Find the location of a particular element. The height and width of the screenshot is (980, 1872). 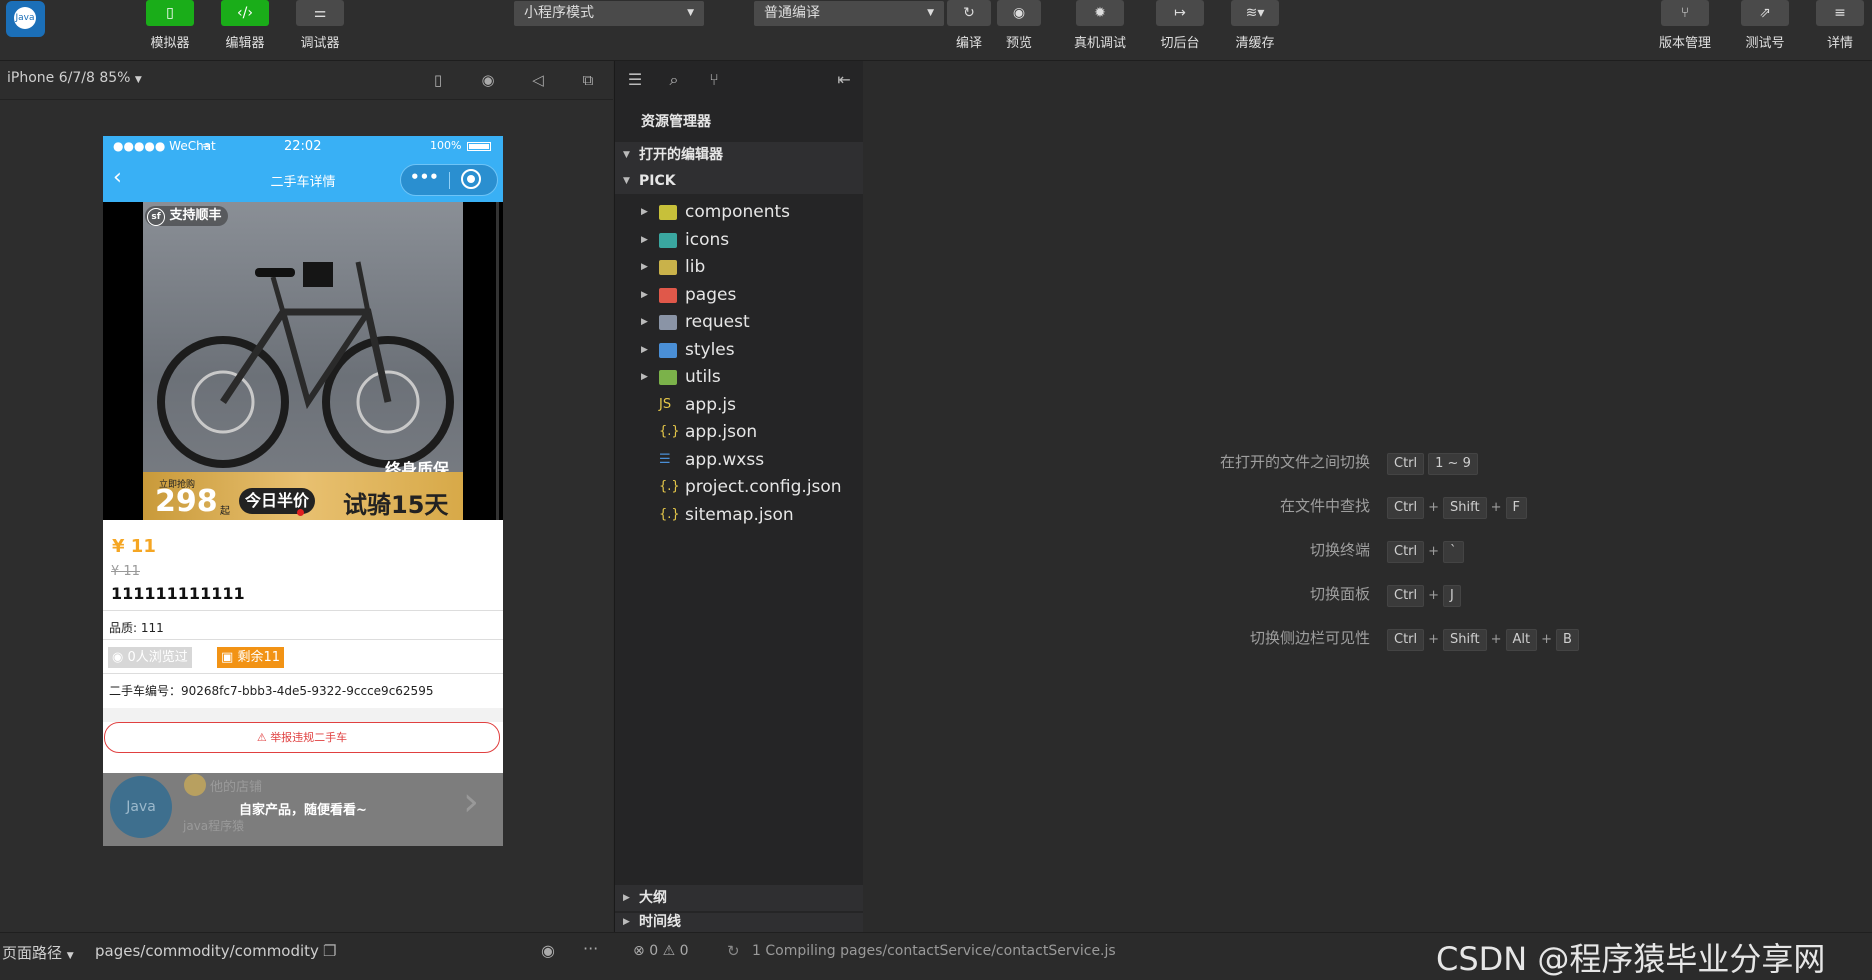

folder-item: ▶ styles is located at coordinates (739, 350).